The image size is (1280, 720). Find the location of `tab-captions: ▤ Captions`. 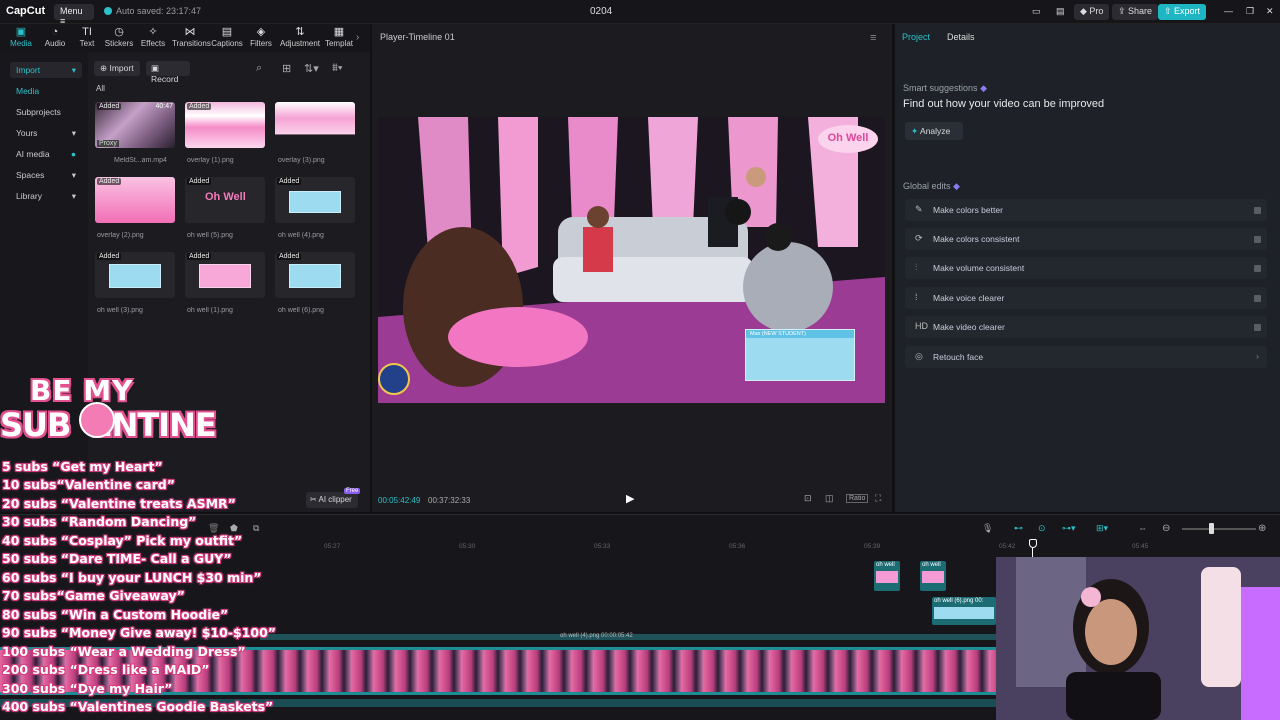

tab-captions: ▤ Captions is located at coordinates (227, 37).